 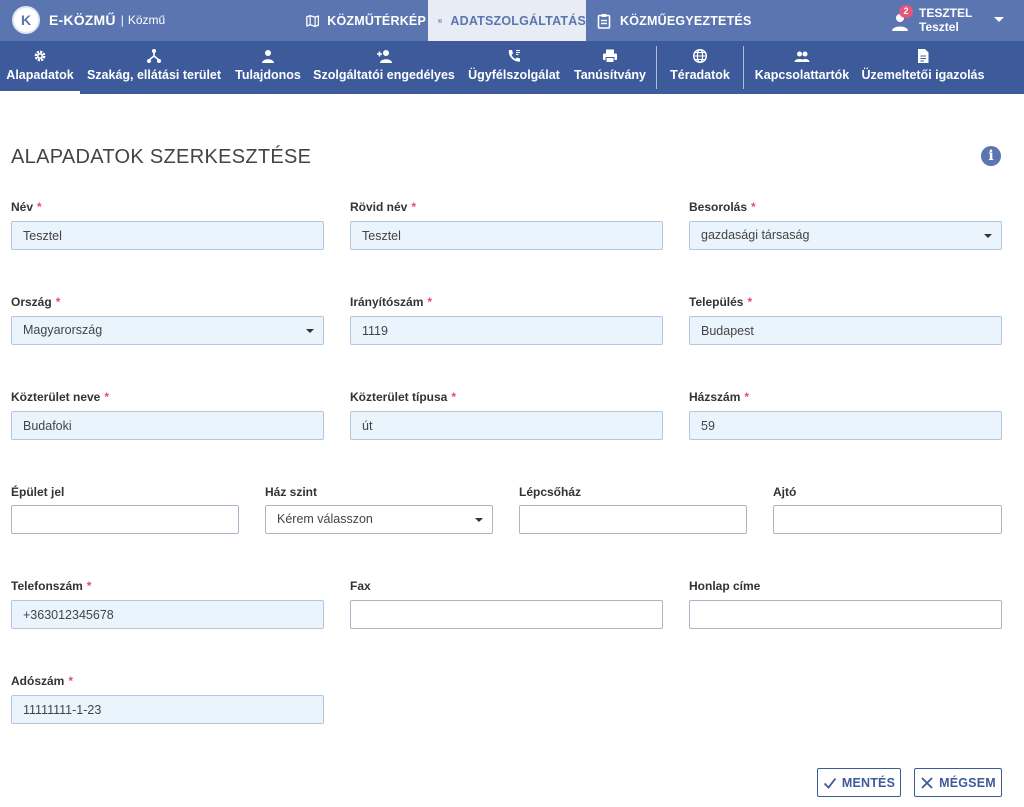 What do you see at coordinates (785, 492) in the screenshot?
I see `ajto-label: Ajtó` at bounding box center [785, 492].